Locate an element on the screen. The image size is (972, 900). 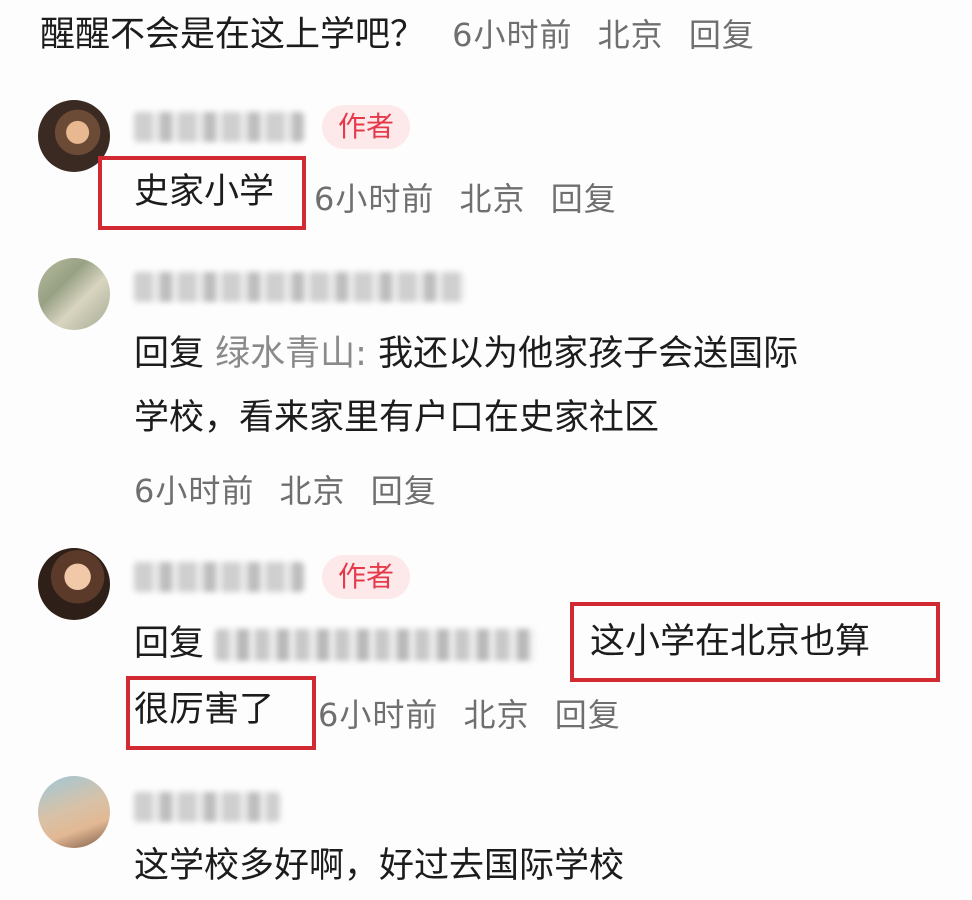
top-comment-meta: 6小时前 北京 回复 is located at coordinates (603, 33).